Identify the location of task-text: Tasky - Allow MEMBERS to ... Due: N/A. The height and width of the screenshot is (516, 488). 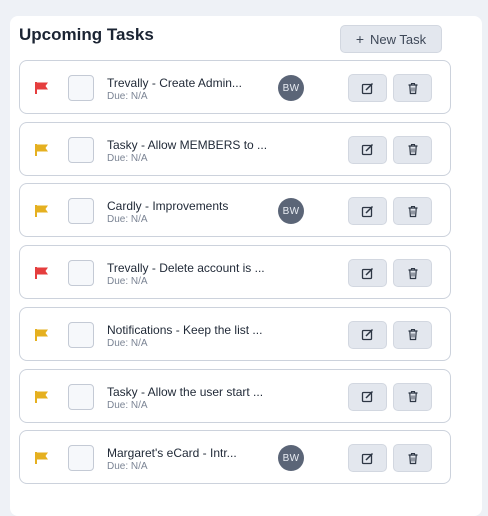
(192, 151).